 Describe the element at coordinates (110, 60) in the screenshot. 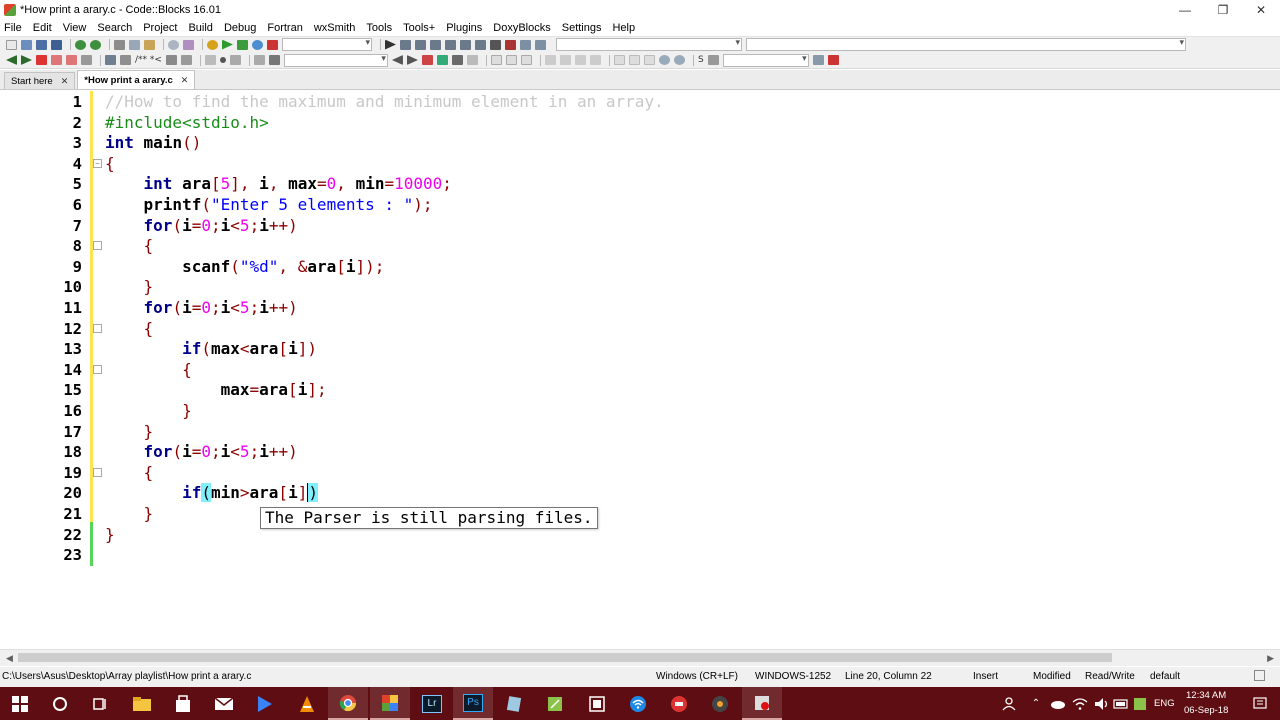

I see `toggle-comment-icon` at that location.